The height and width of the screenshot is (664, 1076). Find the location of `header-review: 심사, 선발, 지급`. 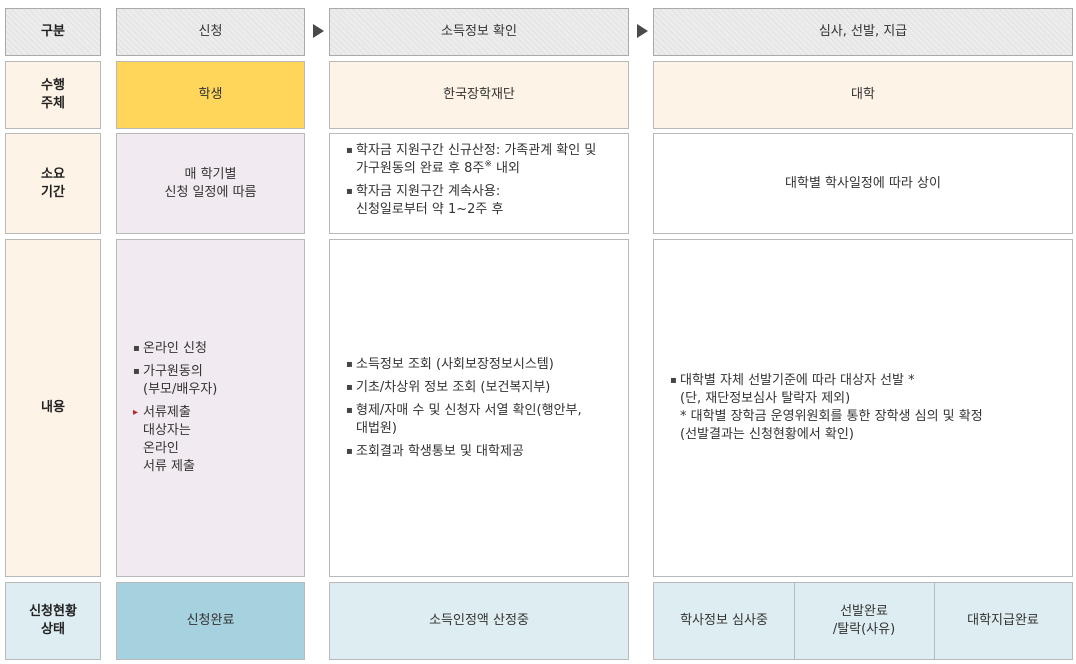

header-review: 심사, 선발, 지급 is located at coordinates (863, 32).